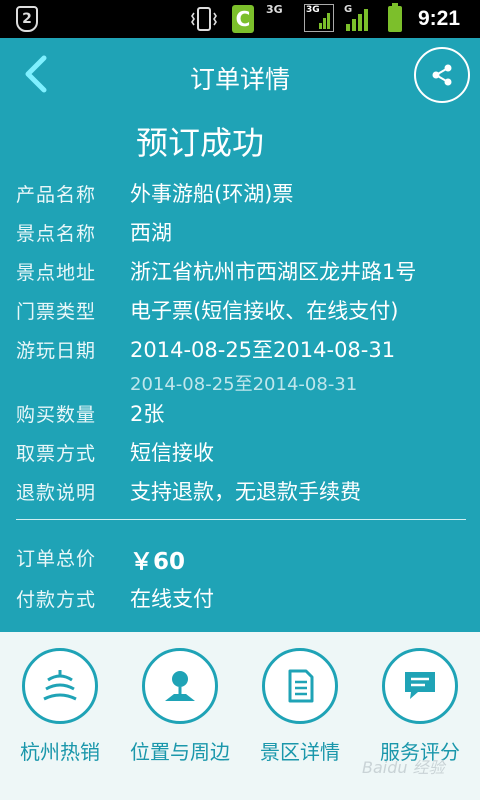  I want to click on divider, so click(241, 519).